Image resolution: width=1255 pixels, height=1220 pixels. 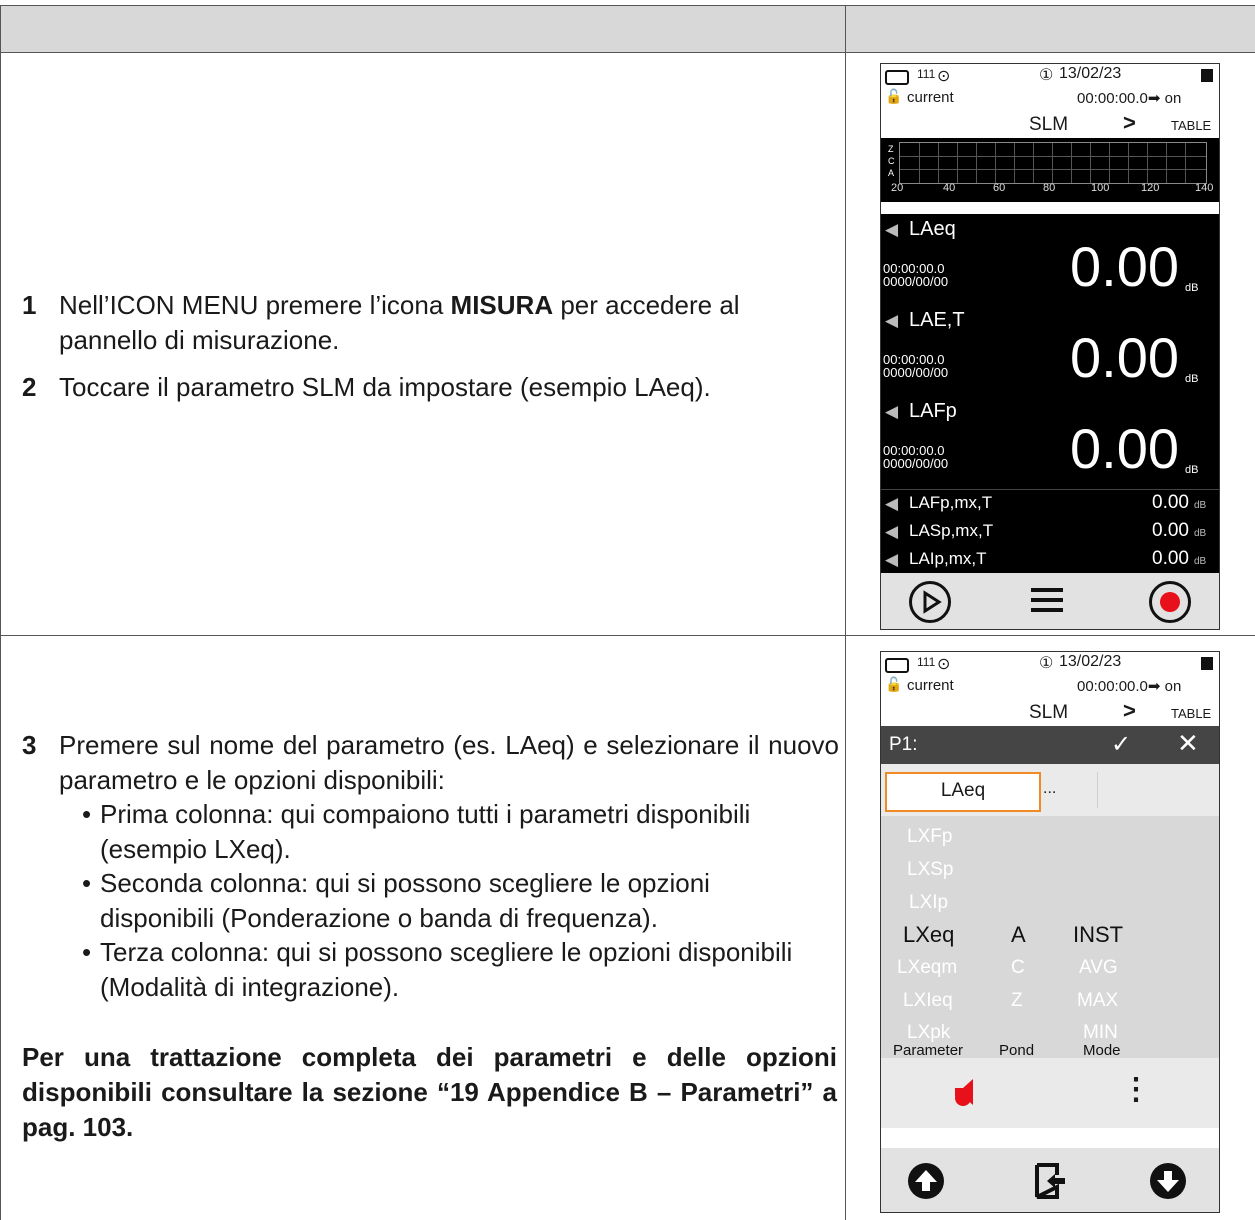 What do you see at coordinates (1049, 1181) in the screenshot?
I see `exit-icon` at bounding box center [1049, 1181].